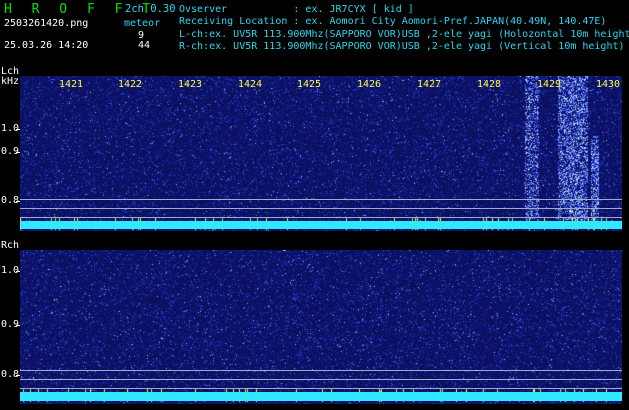  I want to click on rch-carrier-band, so click(321, 396).